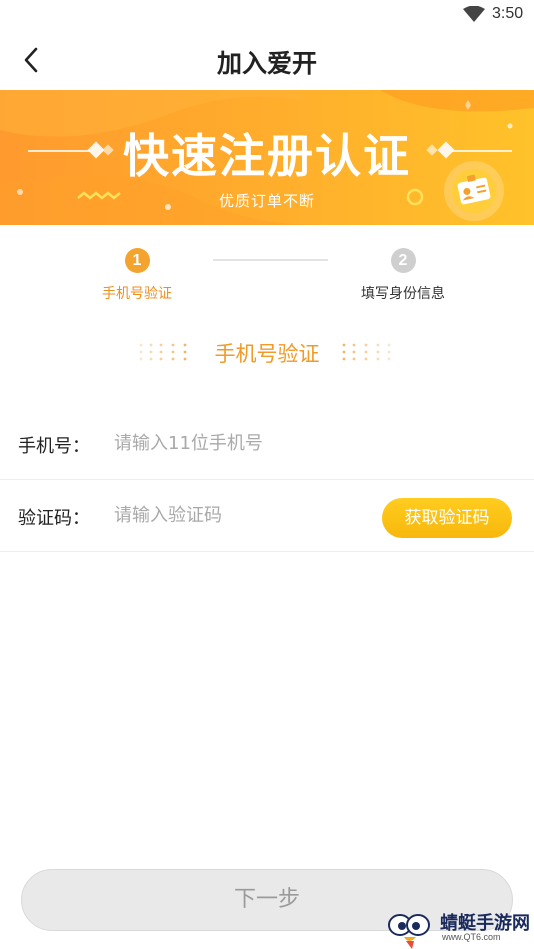 The width and height of the screenshot is (534, 949). I want to click on header: 加入爱开, so click(267, 60).